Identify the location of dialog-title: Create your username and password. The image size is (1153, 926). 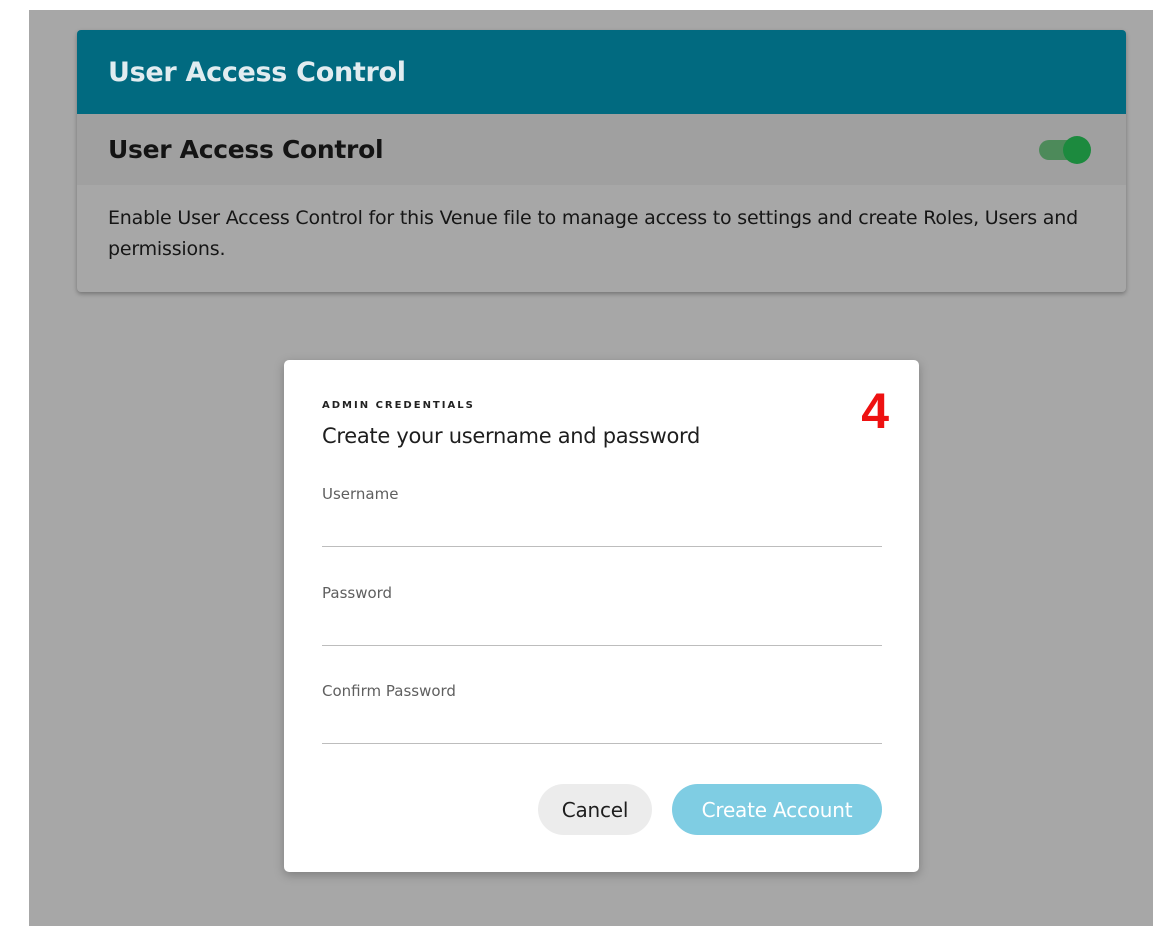
(511, 436).